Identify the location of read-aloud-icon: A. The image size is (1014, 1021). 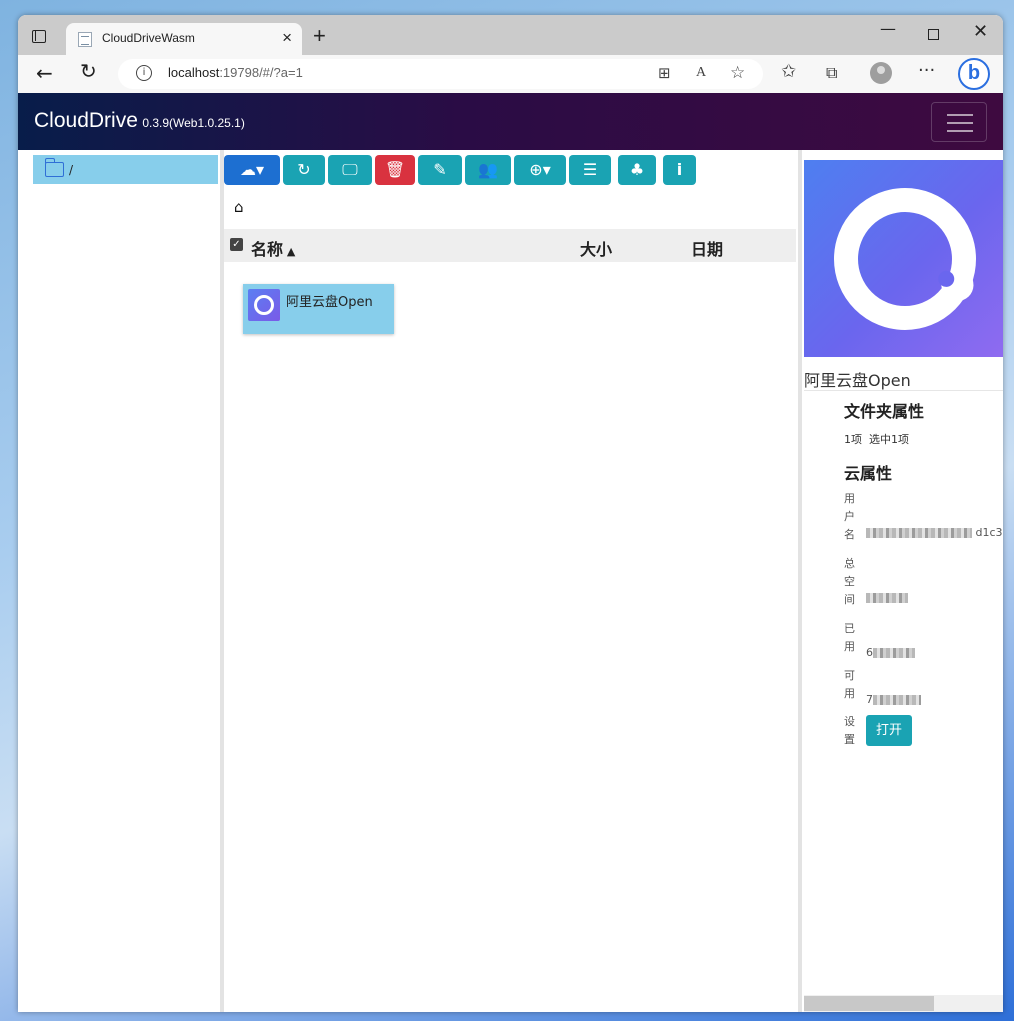
(701, 73).